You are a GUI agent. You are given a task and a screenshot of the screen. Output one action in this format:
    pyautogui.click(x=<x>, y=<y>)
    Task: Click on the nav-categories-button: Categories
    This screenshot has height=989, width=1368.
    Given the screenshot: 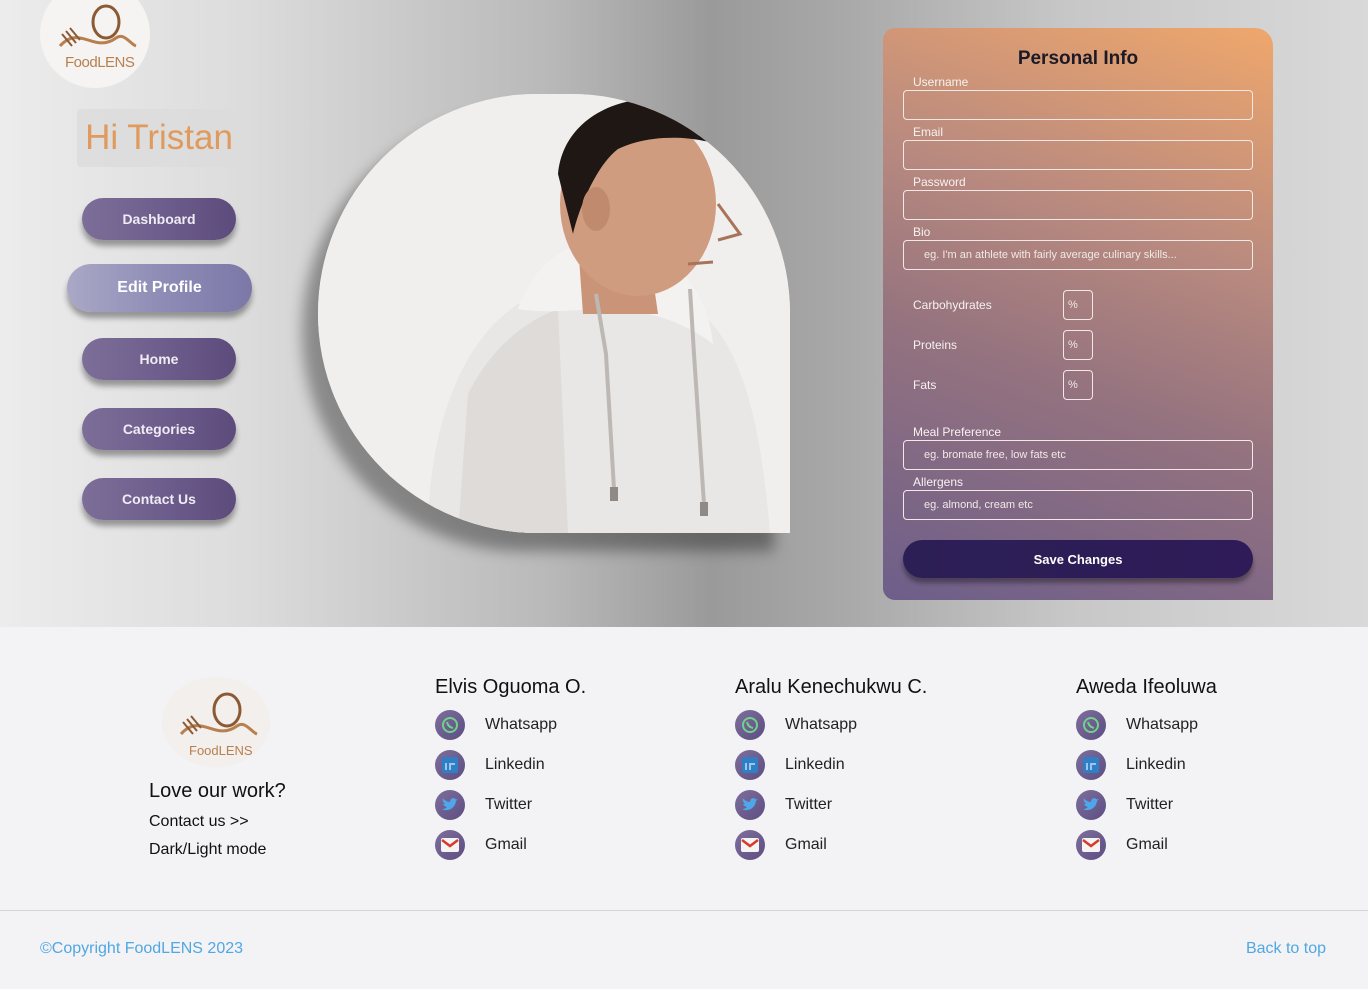 What is the action you would take?
    pyautogui.click(x=159, y=429)
    